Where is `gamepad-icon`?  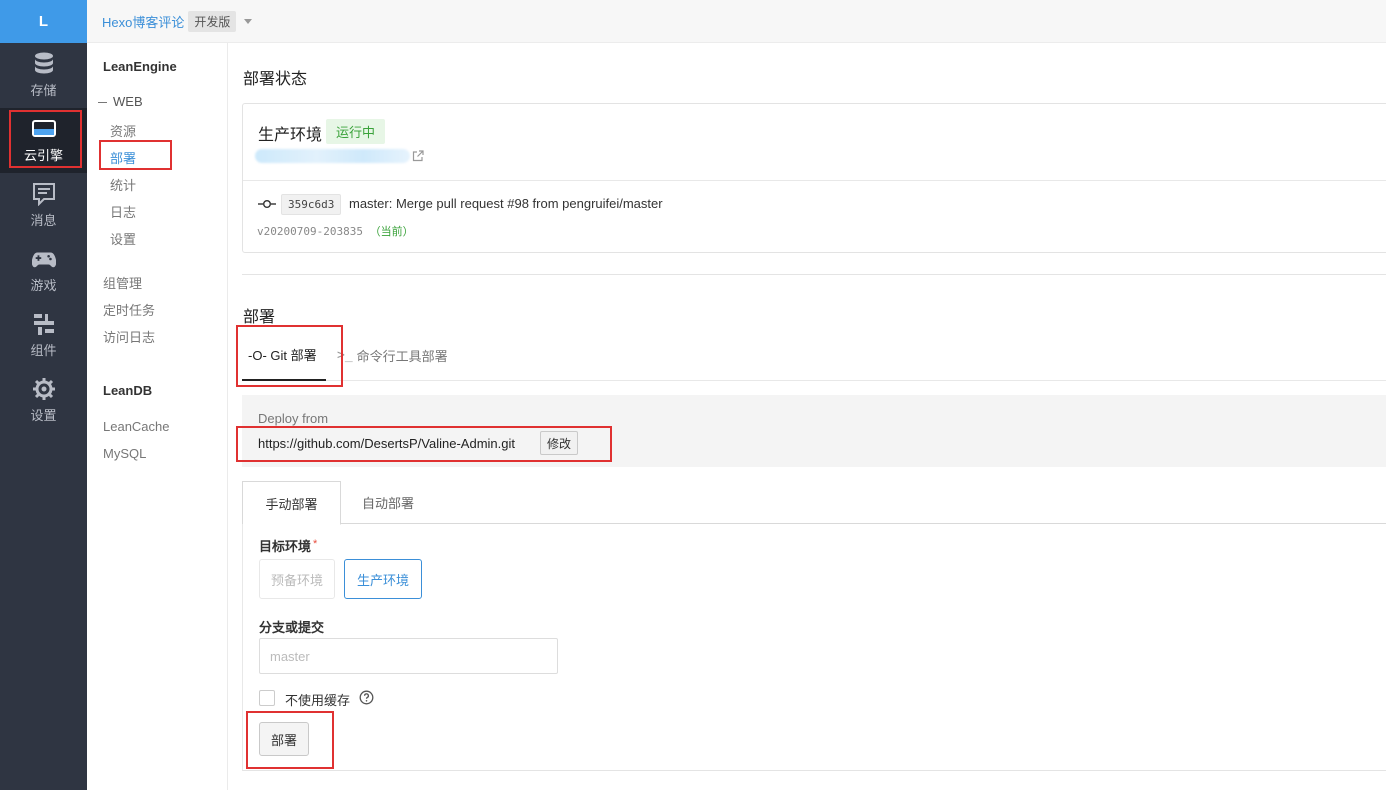 gamepad-icon is located at coordinates (43, 259).